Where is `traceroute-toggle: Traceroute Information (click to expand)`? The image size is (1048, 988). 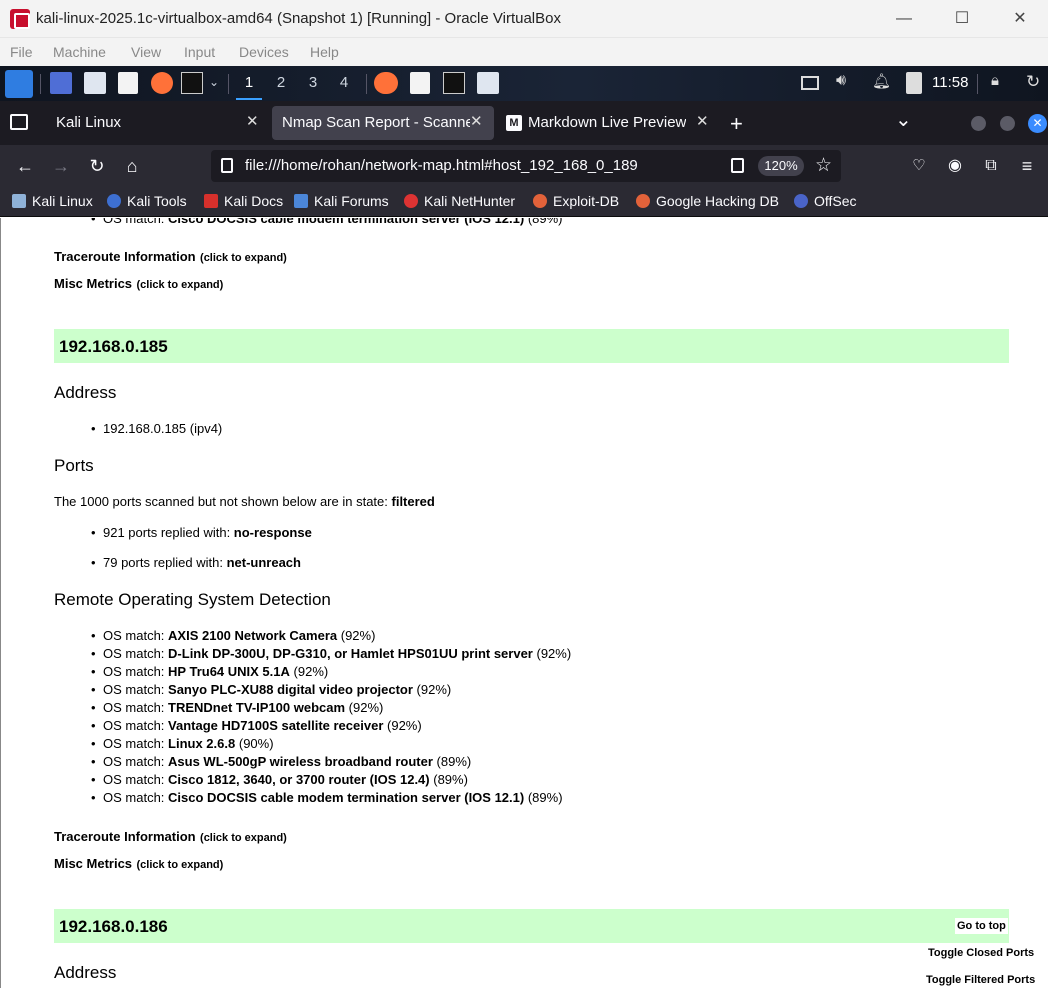 traceroute-toggle: Traceroute Information (click to expand) is located at coordinates (170, 837).